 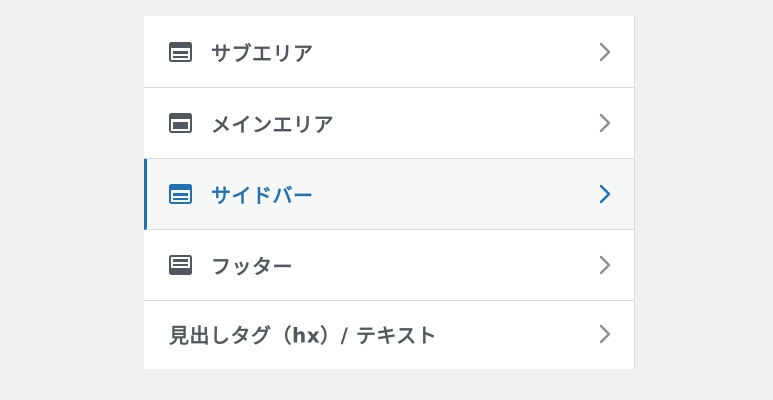 I want to click on menu-item-label: サイドバー, so click(x=262, y=195).